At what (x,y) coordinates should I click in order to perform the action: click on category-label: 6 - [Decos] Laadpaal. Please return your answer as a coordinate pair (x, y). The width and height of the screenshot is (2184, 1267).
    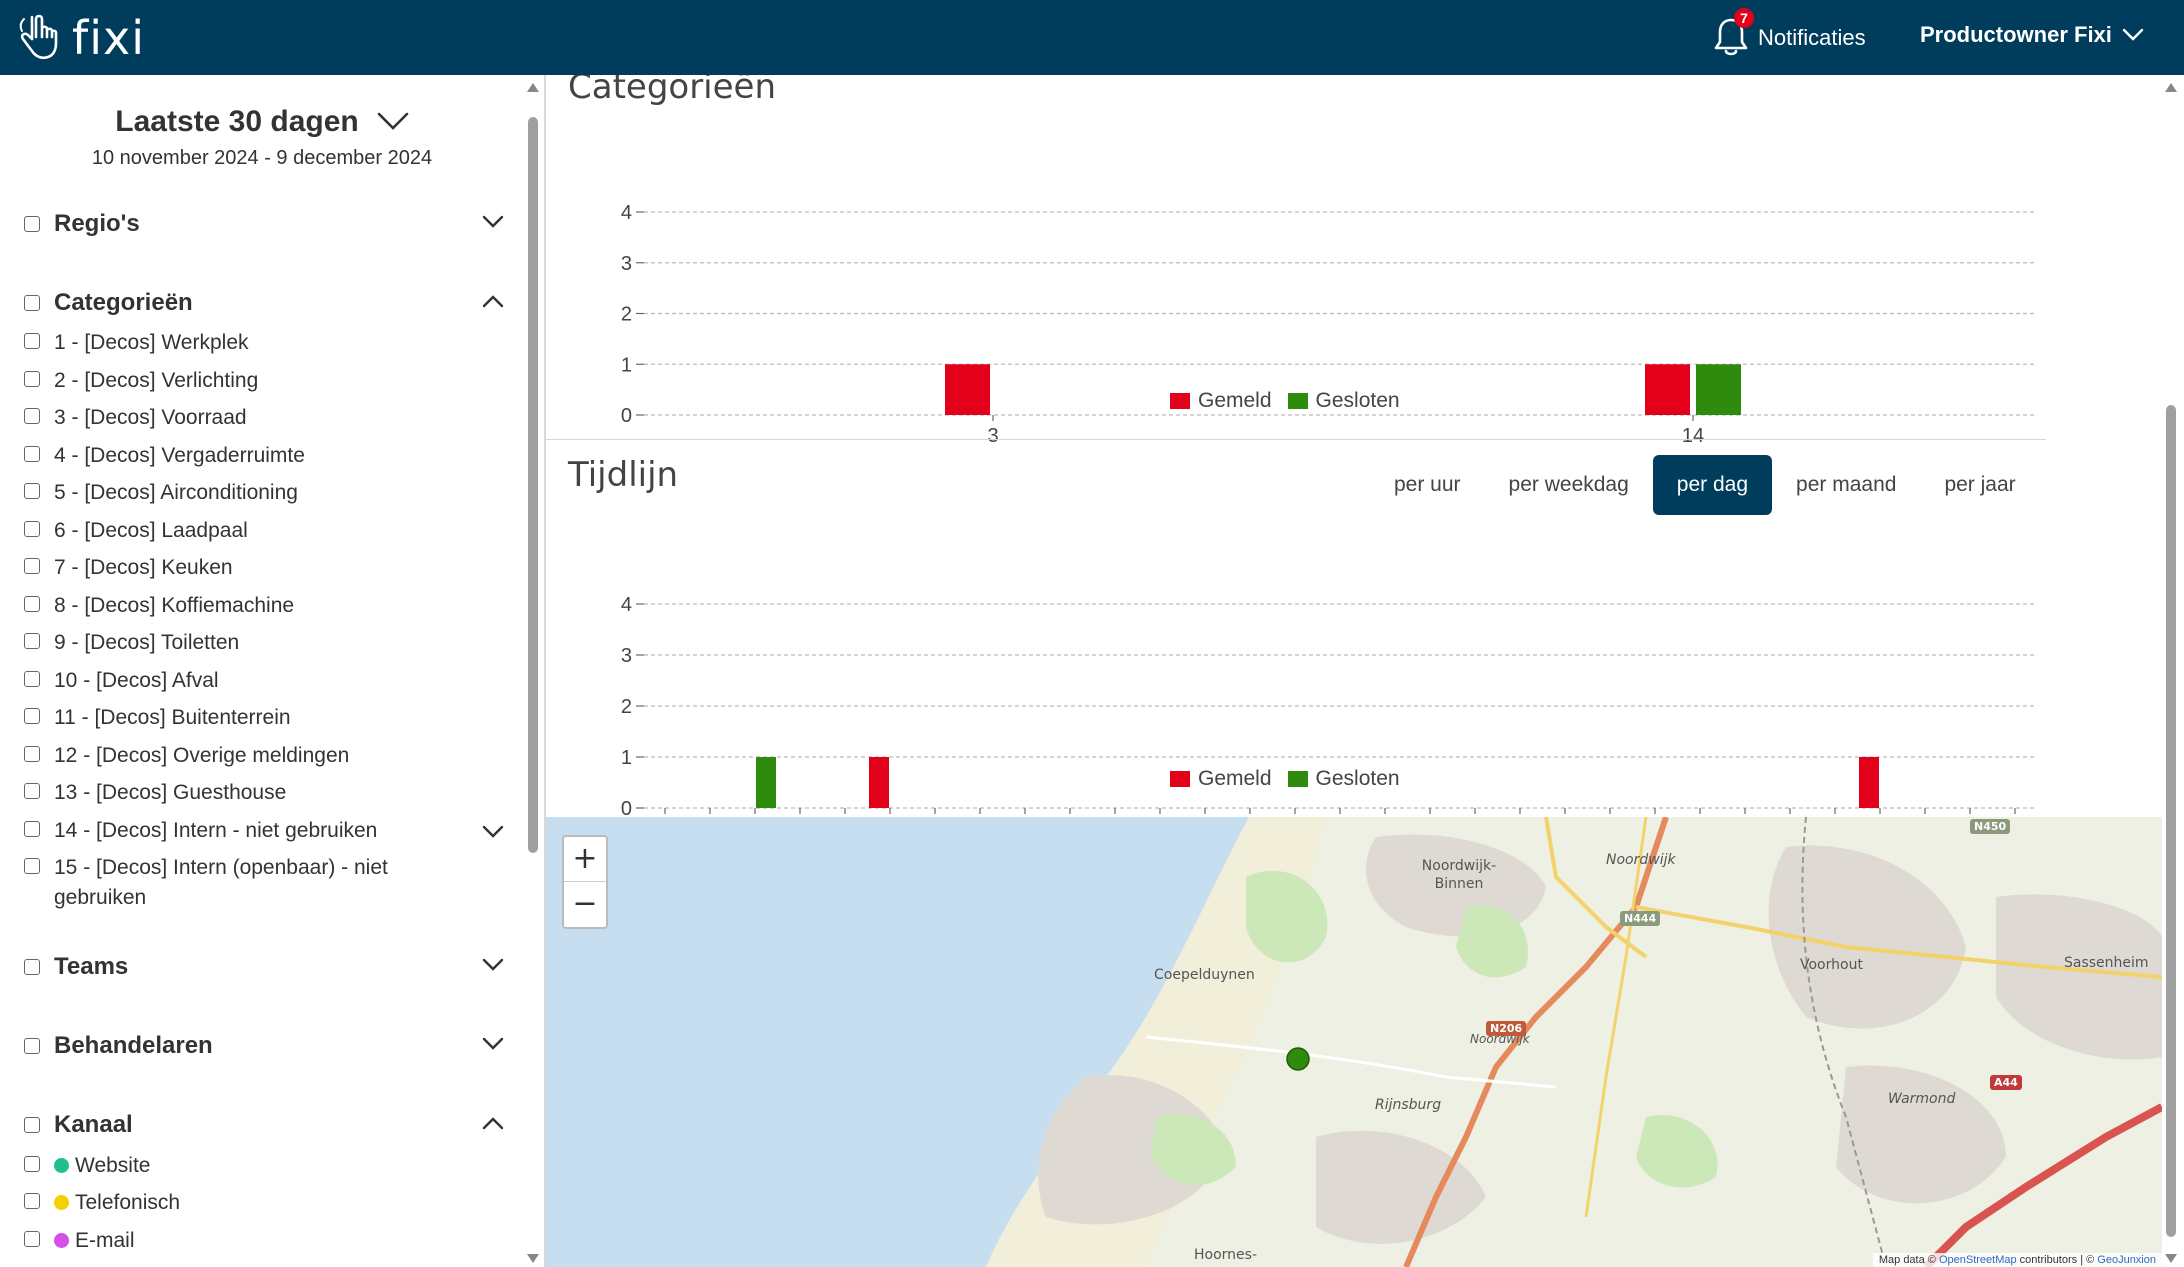
    Looking at the image, I should click on (151, 530).